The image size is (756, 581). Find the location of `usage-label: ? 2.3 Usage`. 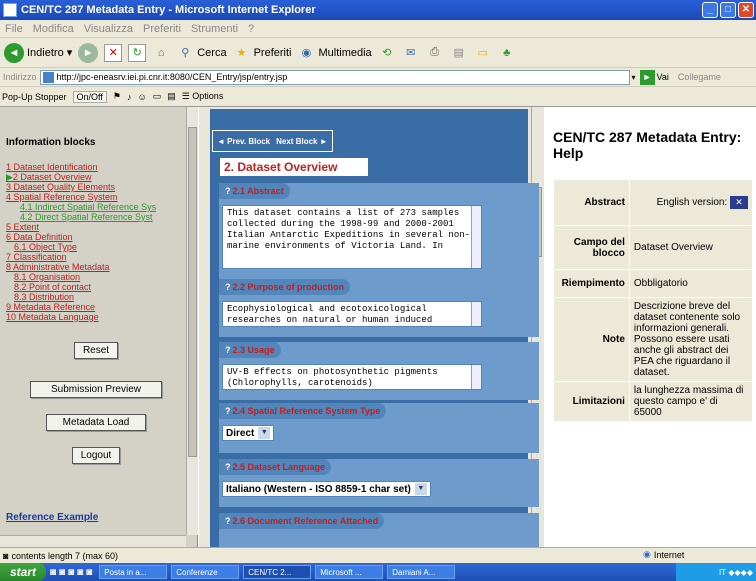

usage-label: ? 2.3 Usage is located at coordinates (250, 350).